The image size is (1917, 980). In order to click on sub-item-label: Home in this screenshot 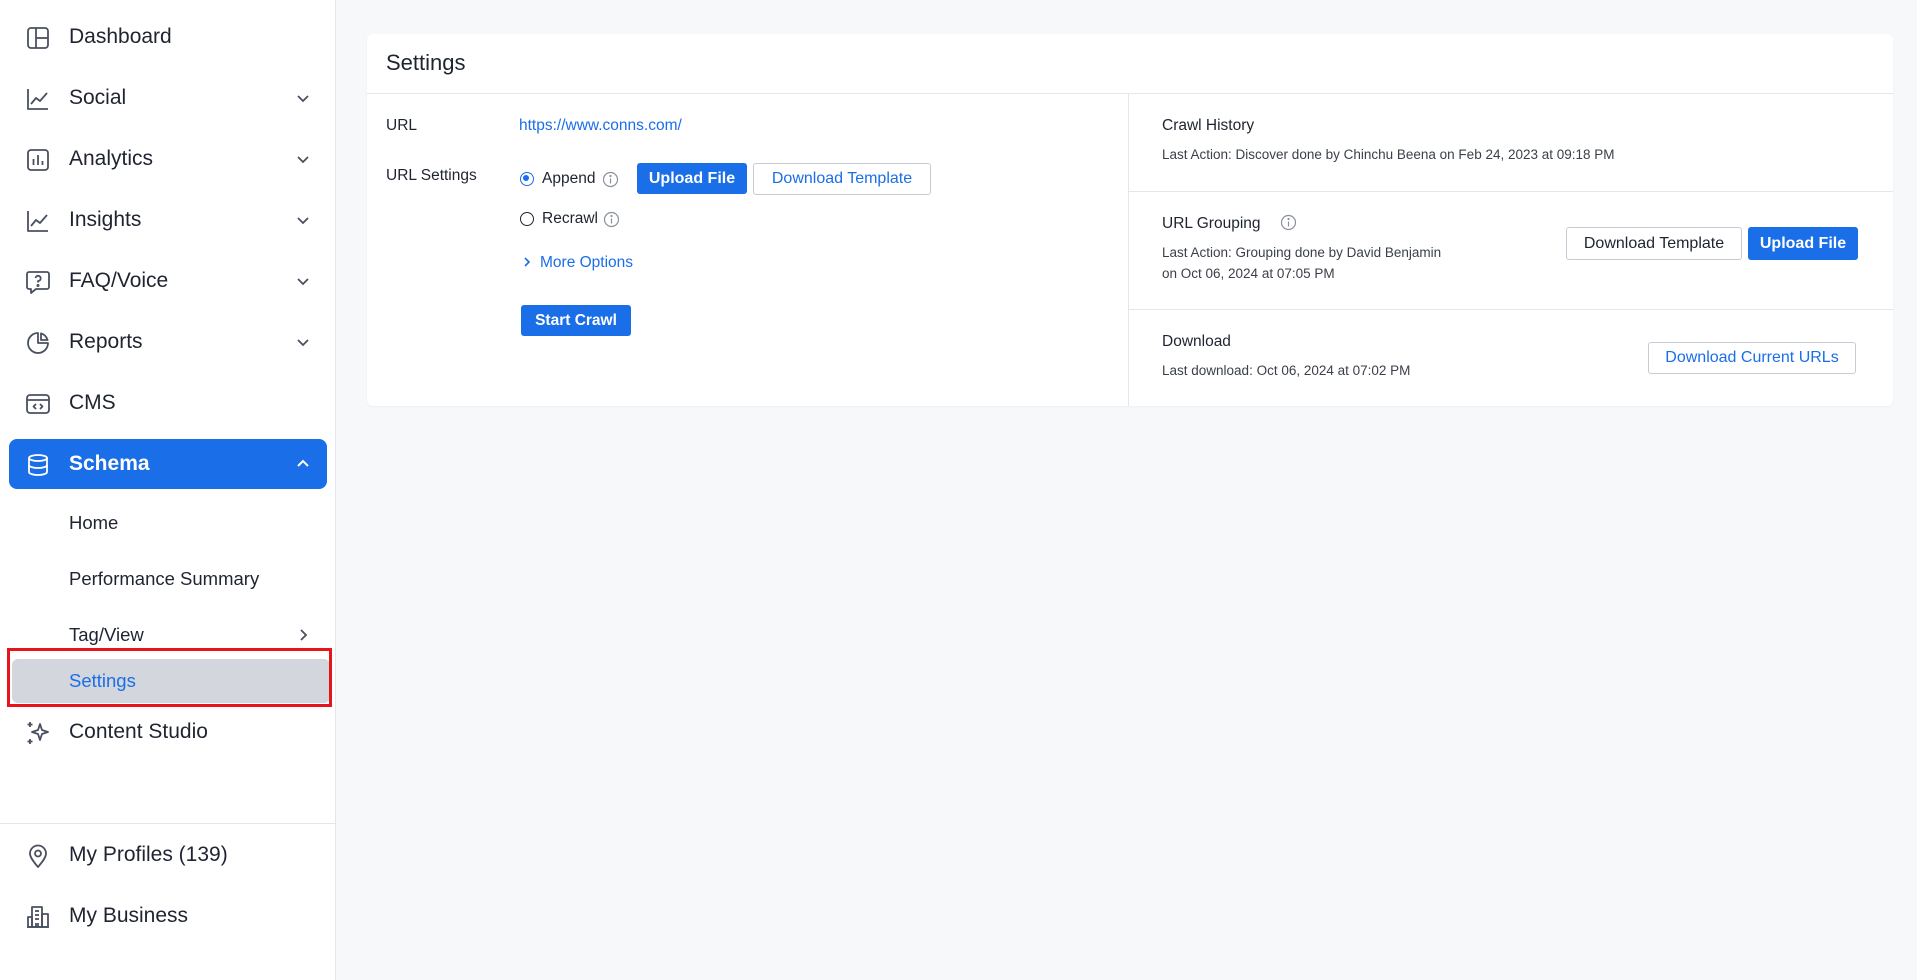, I will do `click(94, 522)`.